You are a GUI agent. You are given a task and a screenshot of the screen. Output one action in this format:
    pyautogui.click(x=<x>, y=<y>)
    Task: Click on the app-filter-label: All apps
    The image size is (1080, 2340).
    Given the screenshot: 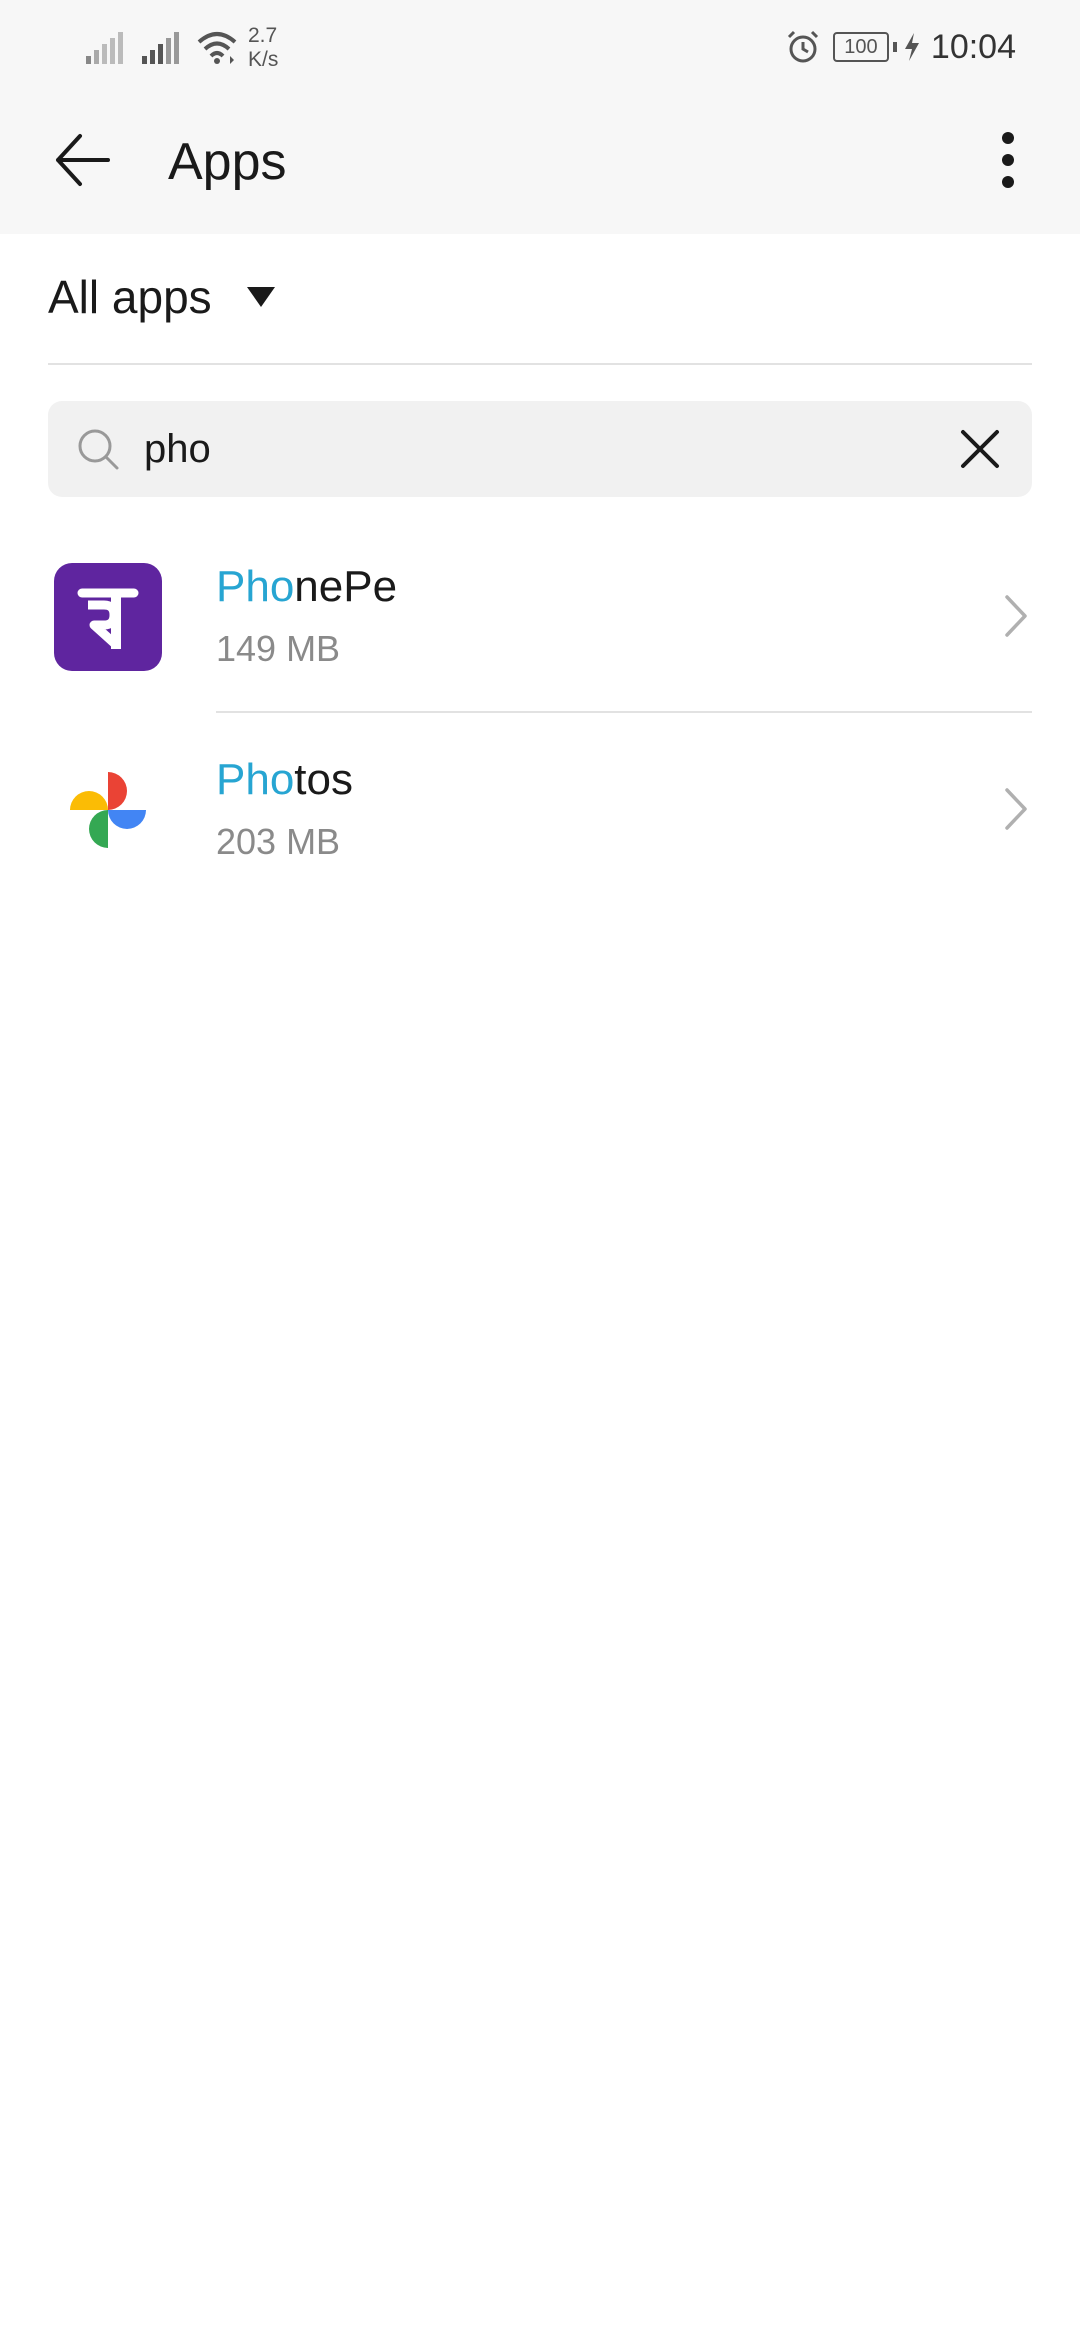 What is the action you would take?
    pyautogui.click(x=130, y=297)
    